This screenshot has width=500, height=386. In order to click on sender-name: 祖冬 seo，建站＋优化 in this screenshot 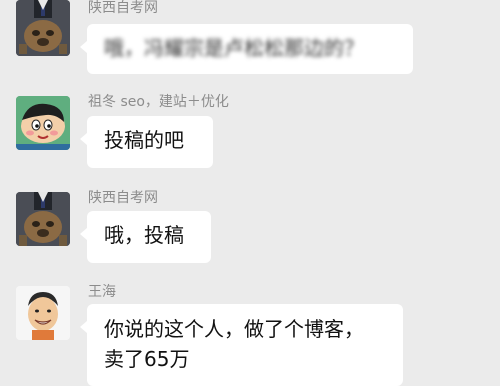, I will do `click(158, 102)`.